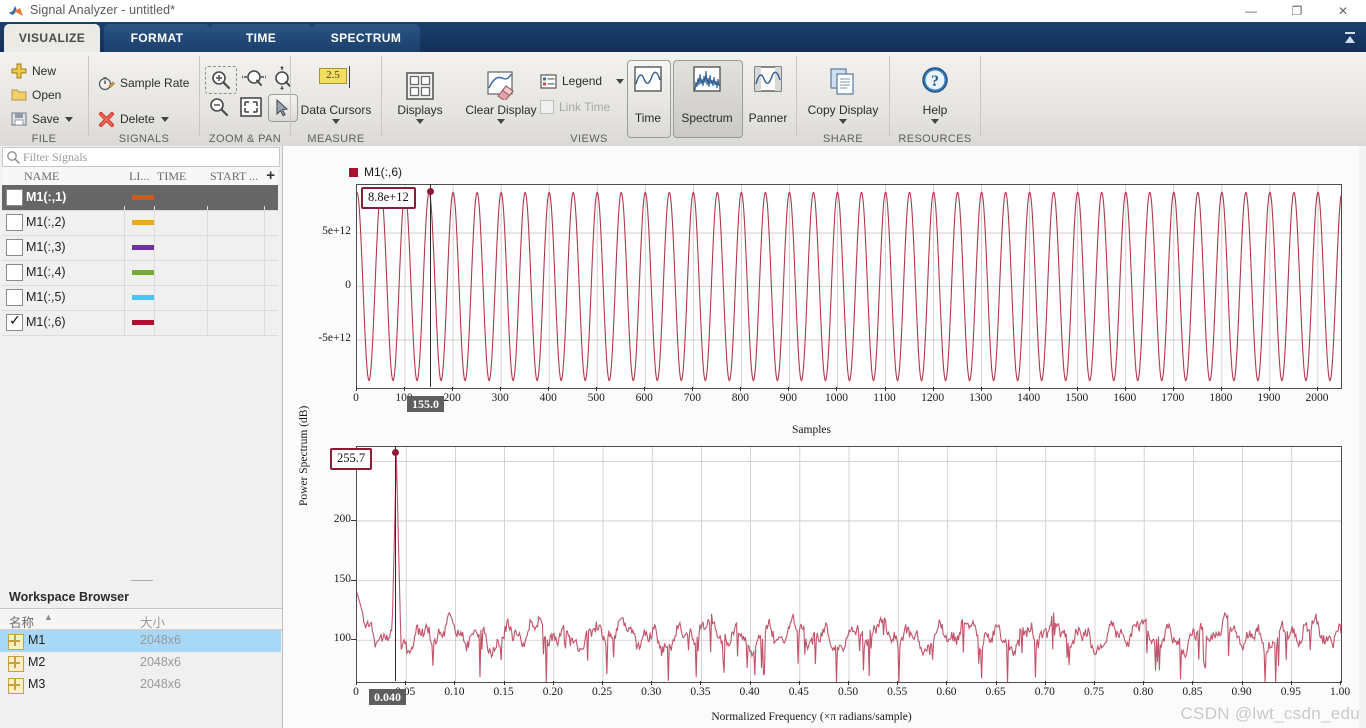 The image size is (1366, 728). I want to click on signal-visibility-checkbox-6: ✓, so click(14, 321).